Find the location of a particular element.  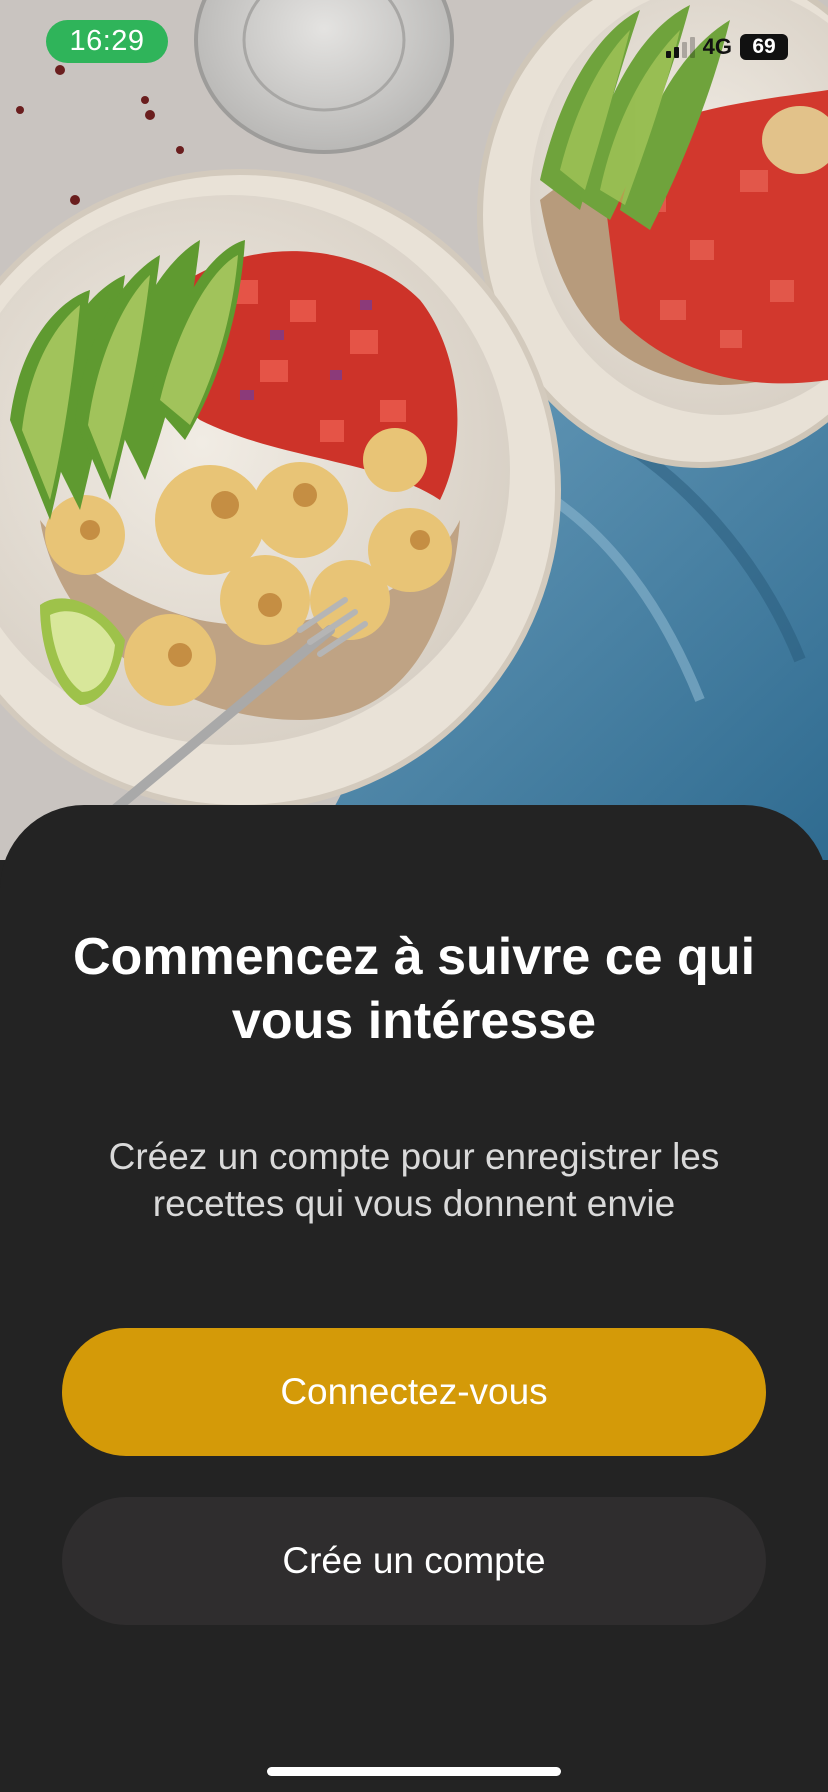

signal-icon is located at coordinates (680, 47).